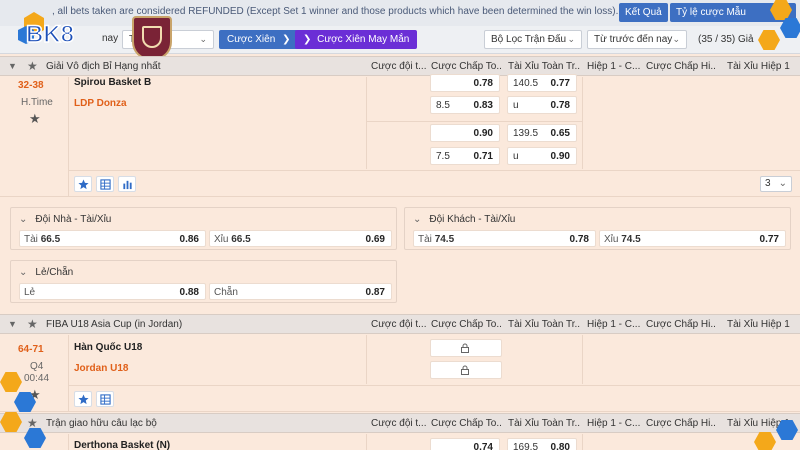 The height and width of the screenshot is (450, 800). I want to click on odd-price: 0.77, so click(560, 83).